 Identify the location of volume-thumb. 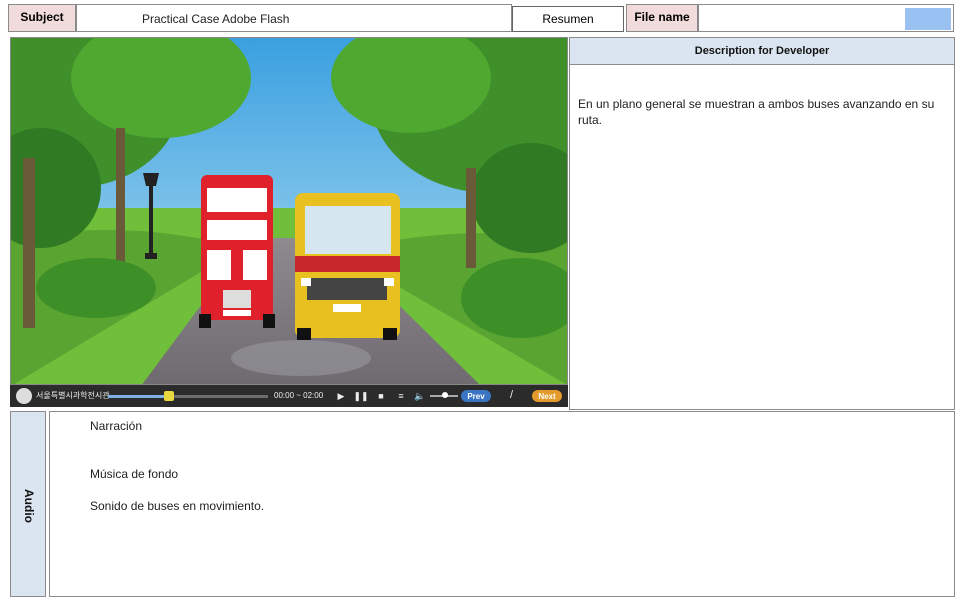
(445, 395).